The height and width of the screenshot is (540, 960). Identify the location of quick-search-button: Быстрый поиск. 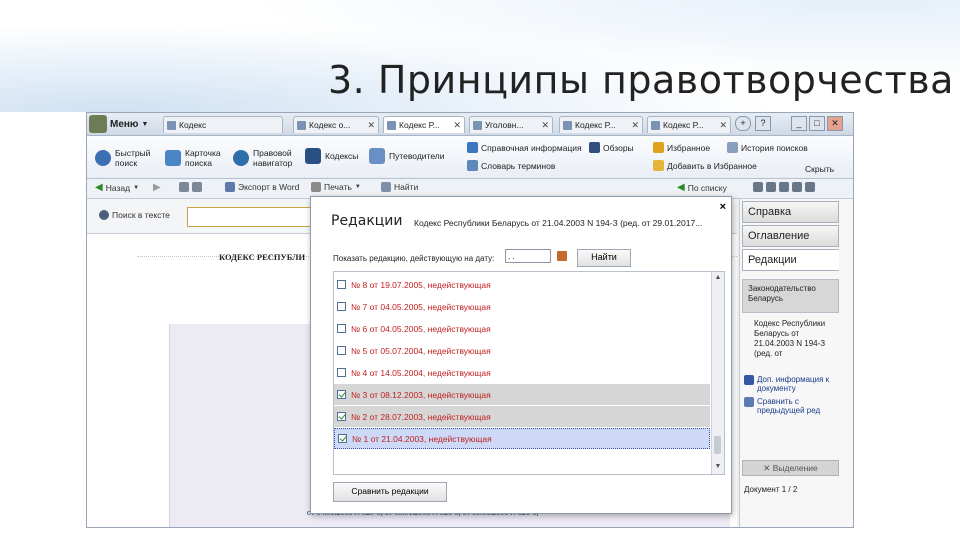
(122, 158).